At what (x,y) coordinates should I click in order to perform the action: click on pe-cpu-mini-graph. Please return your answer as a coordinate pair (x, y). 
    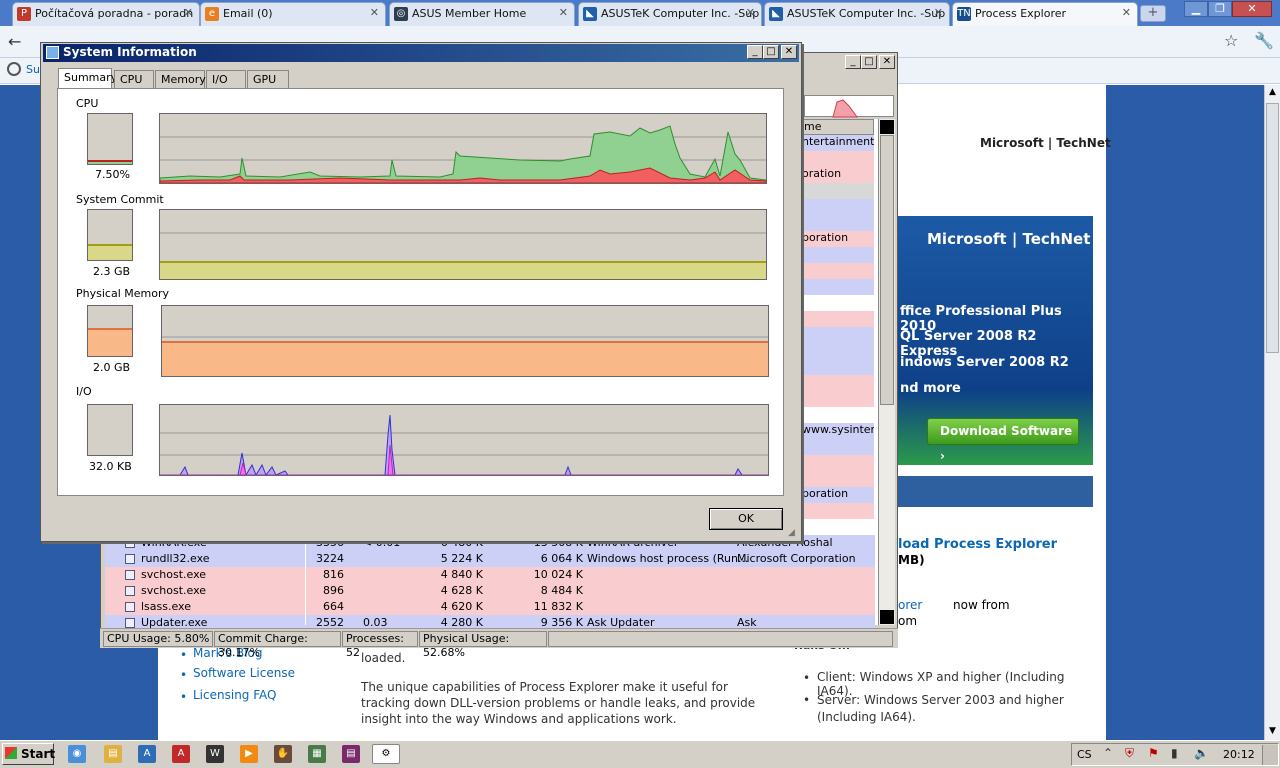
    Looking at the image, I should click on (849, 106).